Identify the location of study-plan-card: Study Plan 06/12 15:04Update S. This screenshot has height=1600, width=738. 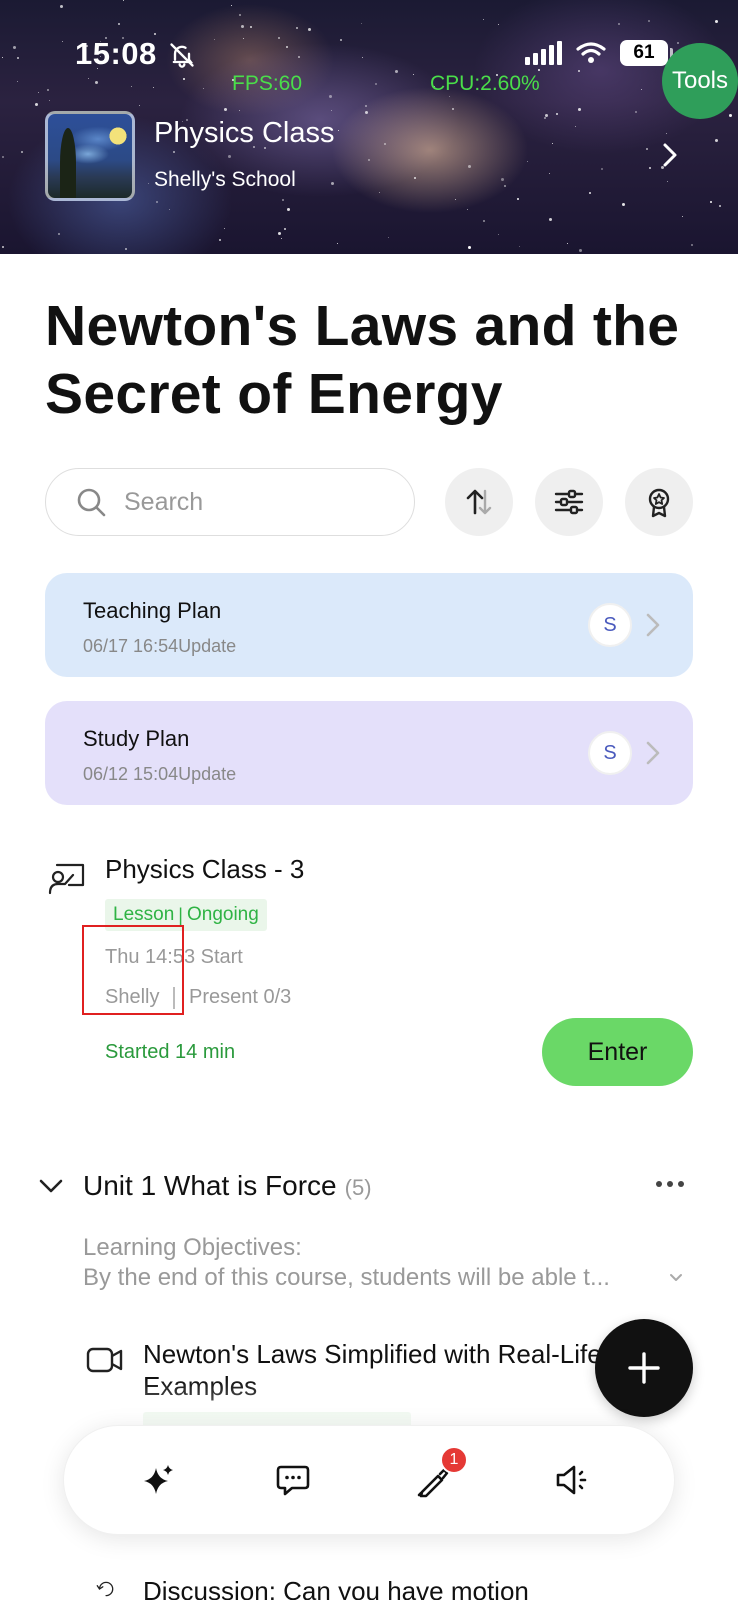
(369, 753).